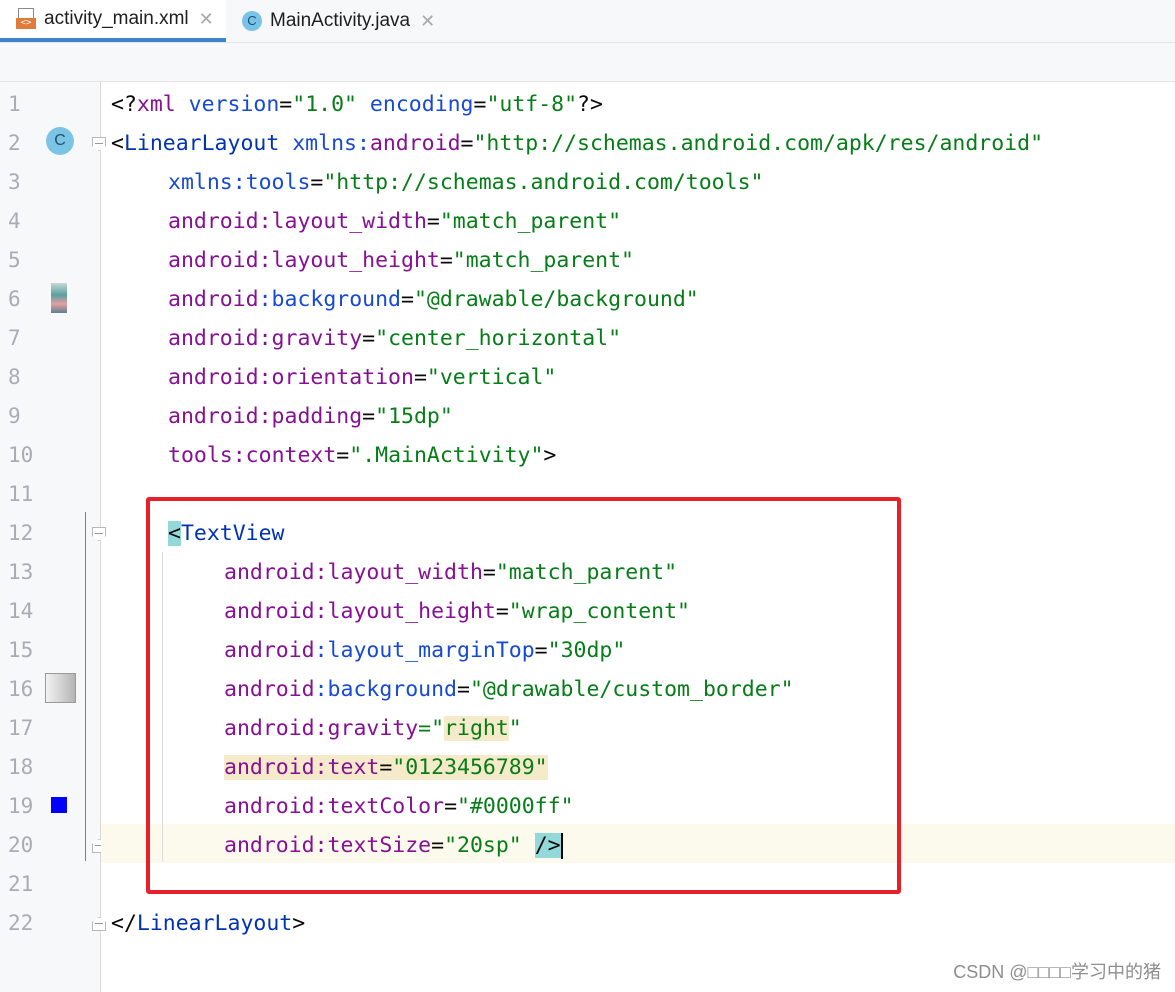  What do you see at coordinates (252, 21) in the screenshot?
I see `class-icon: C` at bounding box center [252, 21].